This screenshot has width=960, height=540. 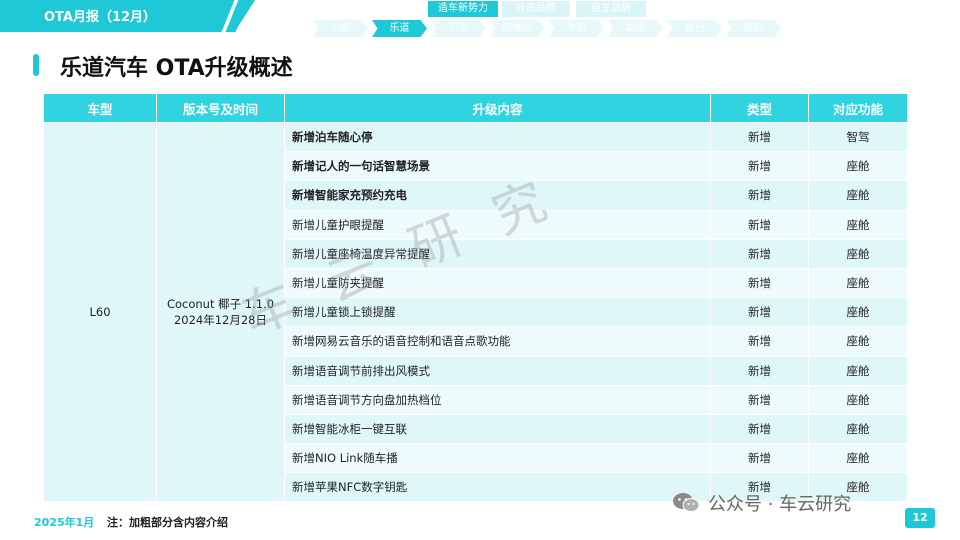 I want to click on brand-tab-bar: 小鹏 乐道 小米 阿维塔 零跑 岚图 智己 极石, so click(x=549, y=28).